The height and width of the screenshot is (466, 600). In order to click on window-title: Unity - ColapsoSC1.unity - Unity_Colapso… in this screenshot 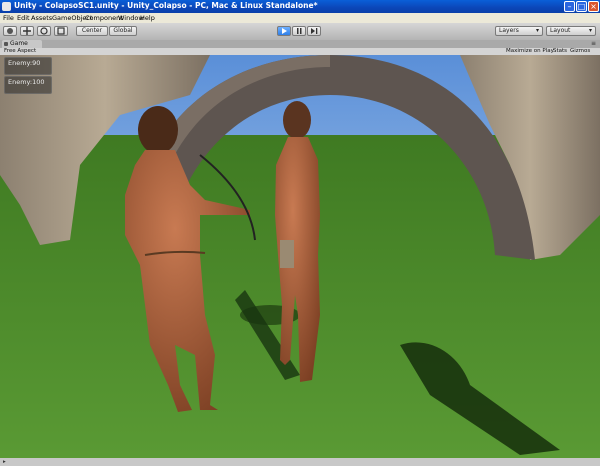, I will do `click(166, 5)`.